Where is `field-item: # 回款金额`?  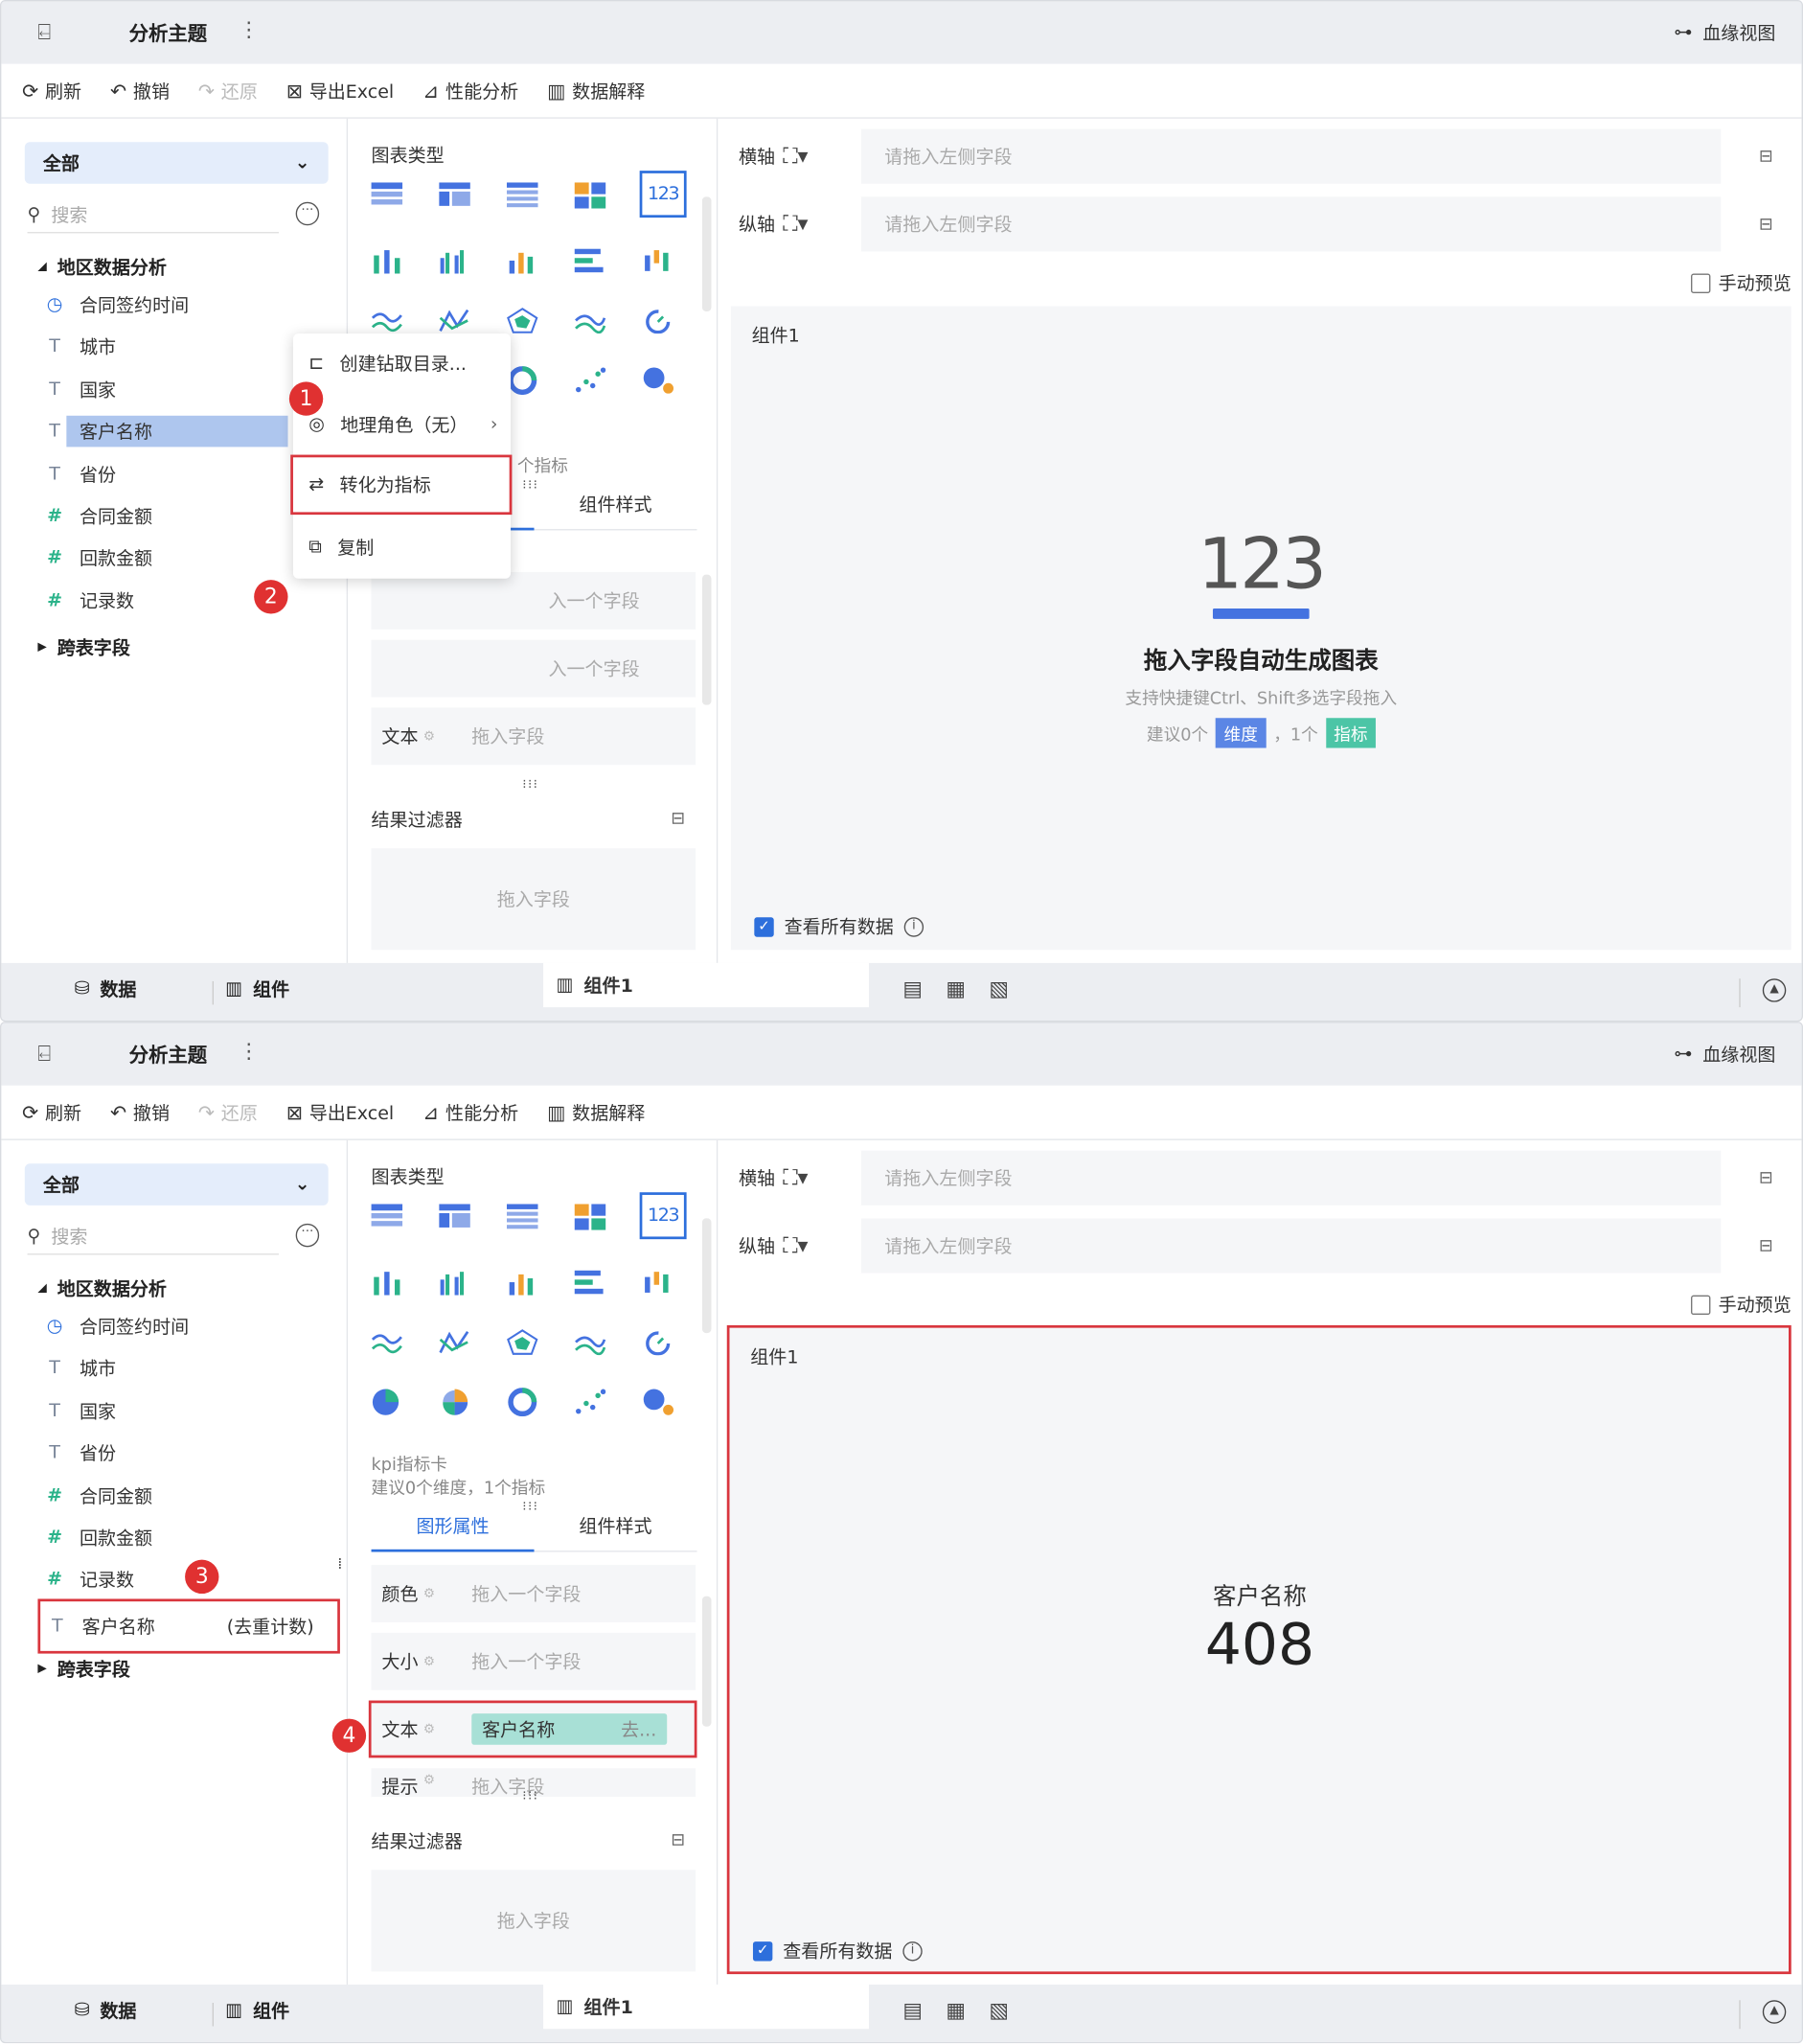
field-item: # 回款金额 is located at coordinates (99, 557).